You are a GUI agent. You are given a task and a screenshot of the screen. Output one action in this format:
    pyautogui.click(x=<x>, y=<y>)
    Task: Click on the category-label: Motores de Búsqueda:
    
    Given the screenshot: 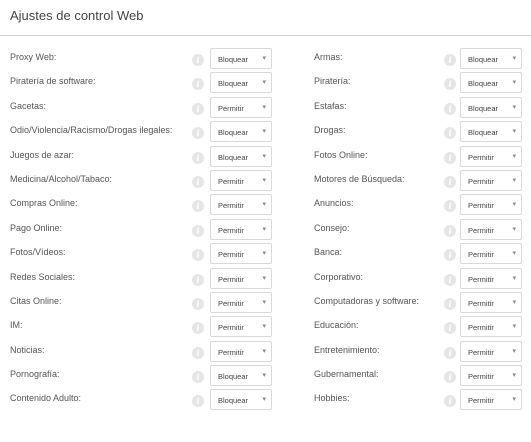 What is the action you would take?
    pyautogui.click(x=359, y=178)
    